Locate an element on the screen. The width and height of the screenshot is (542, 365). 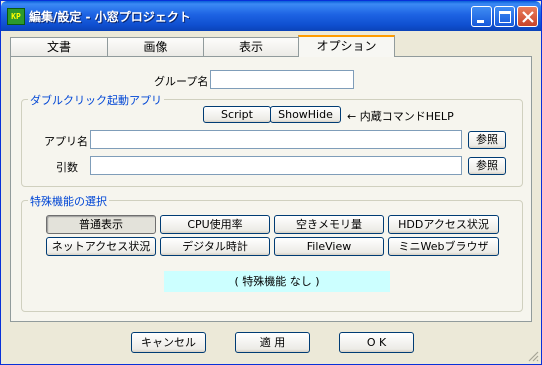
tab-display: 表示 is located at coordinates (251, 46).